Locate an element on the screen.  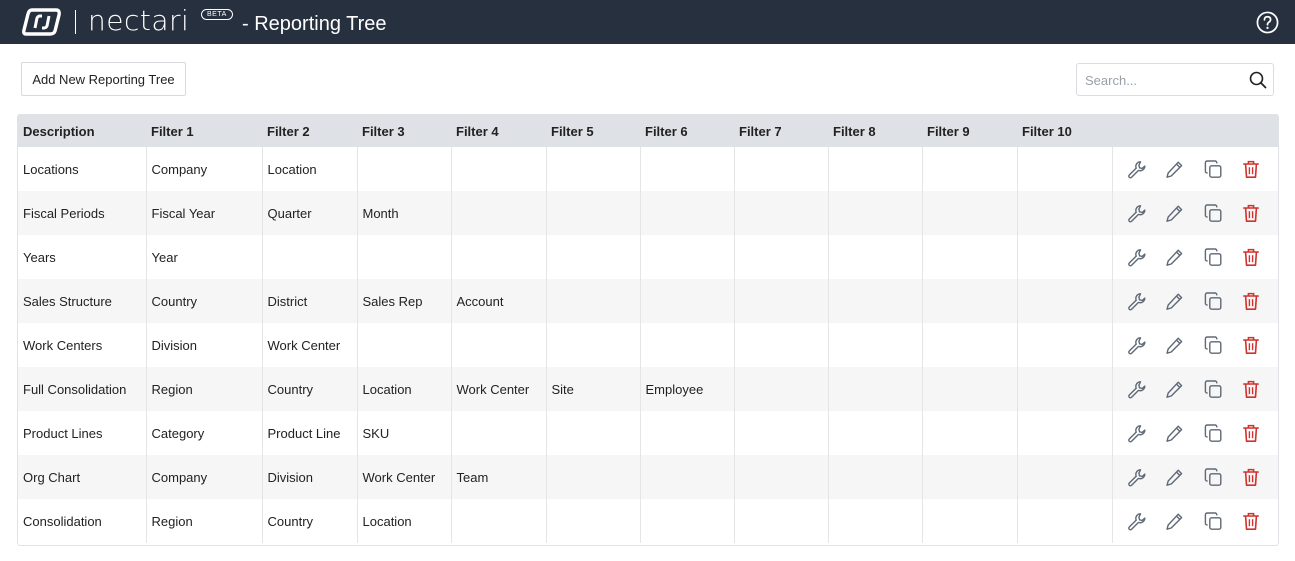
column-header: Filter 9 is located at coordinates (969, 131).